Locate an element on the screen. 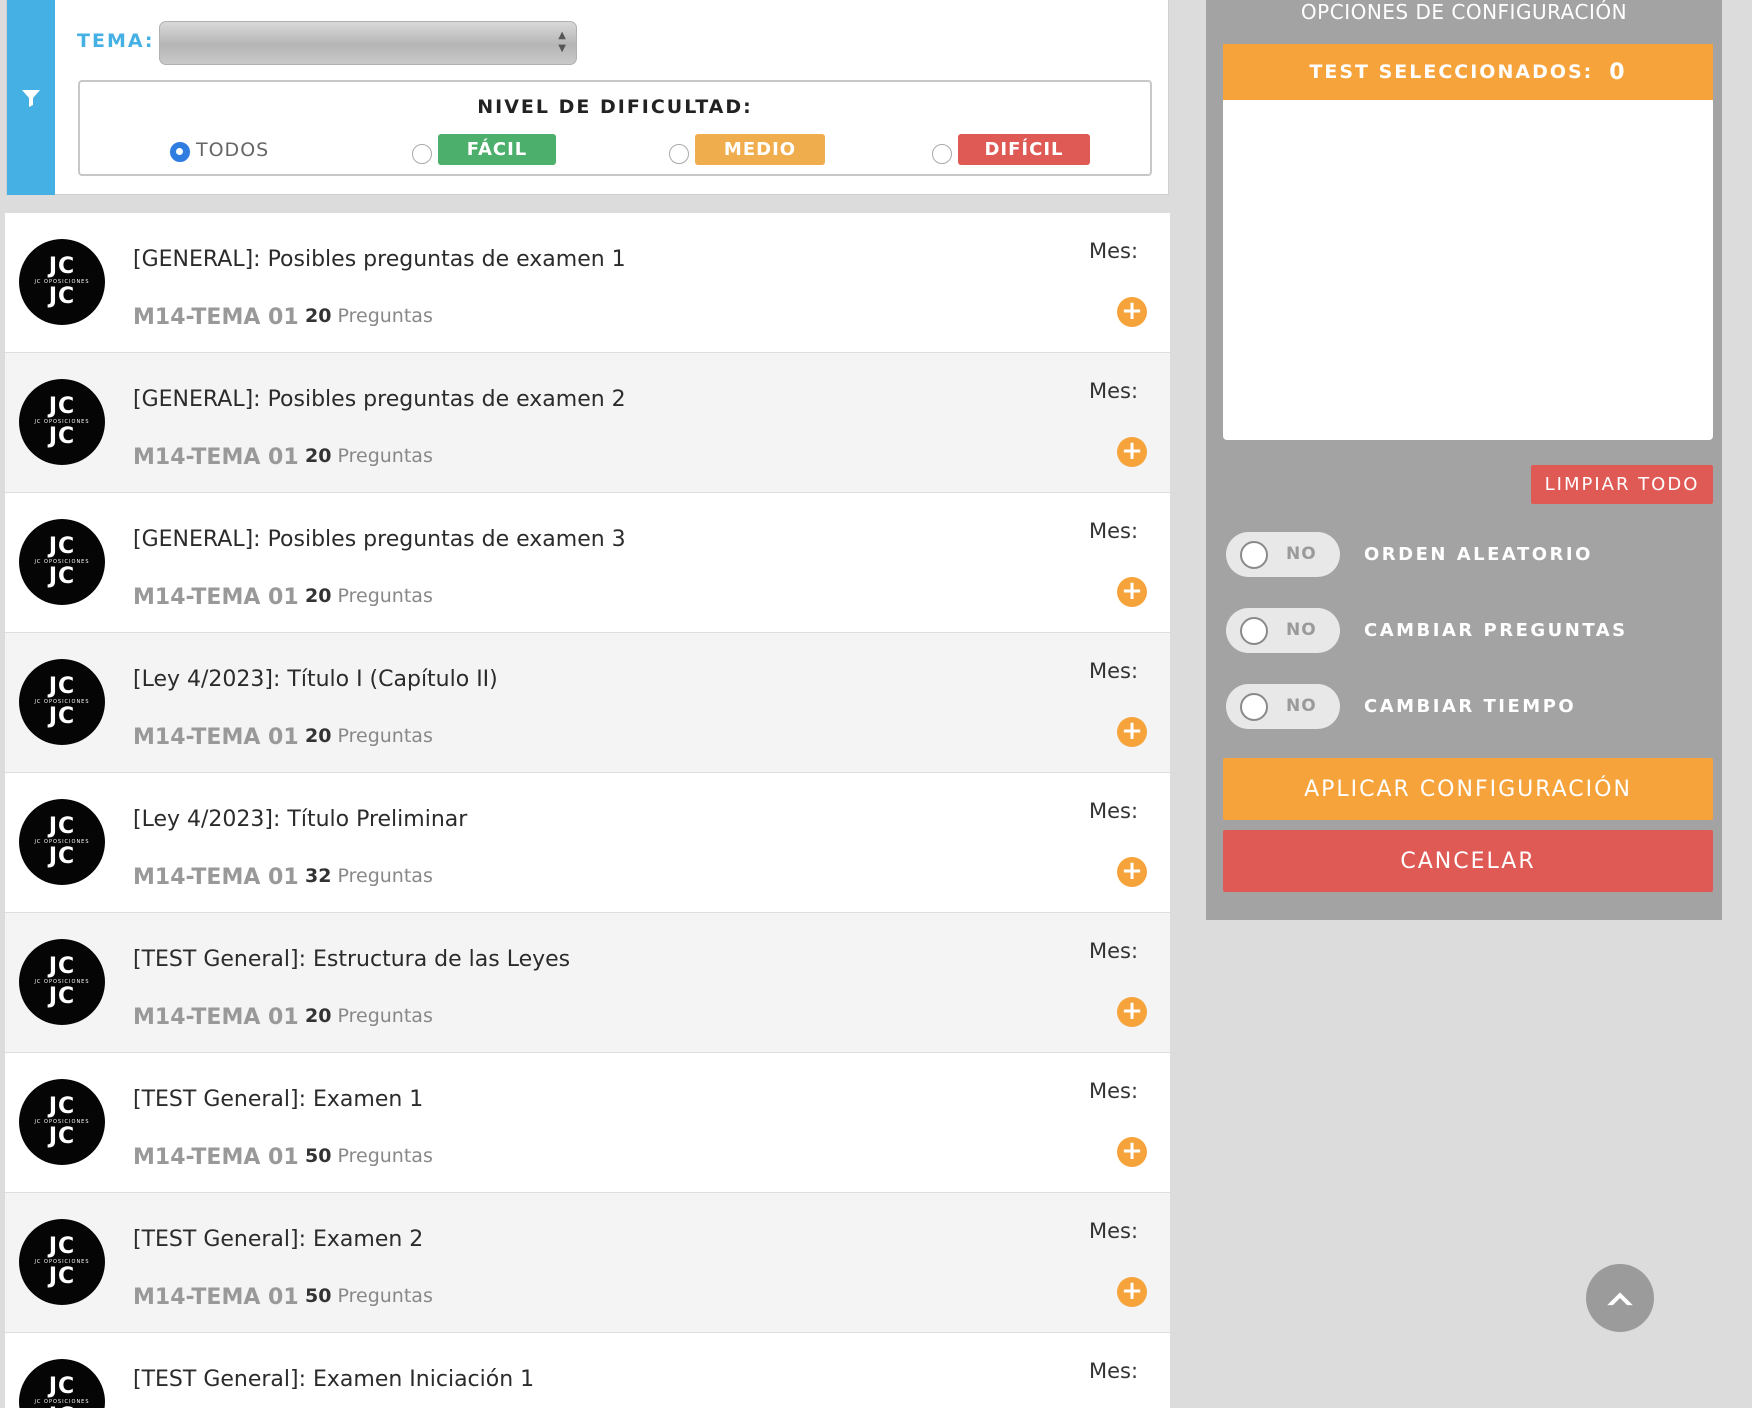 The height and width of the screenshot is (1408, 1752). difficulty-medio-badge: MEDIO is located at coordinates (760, 149).